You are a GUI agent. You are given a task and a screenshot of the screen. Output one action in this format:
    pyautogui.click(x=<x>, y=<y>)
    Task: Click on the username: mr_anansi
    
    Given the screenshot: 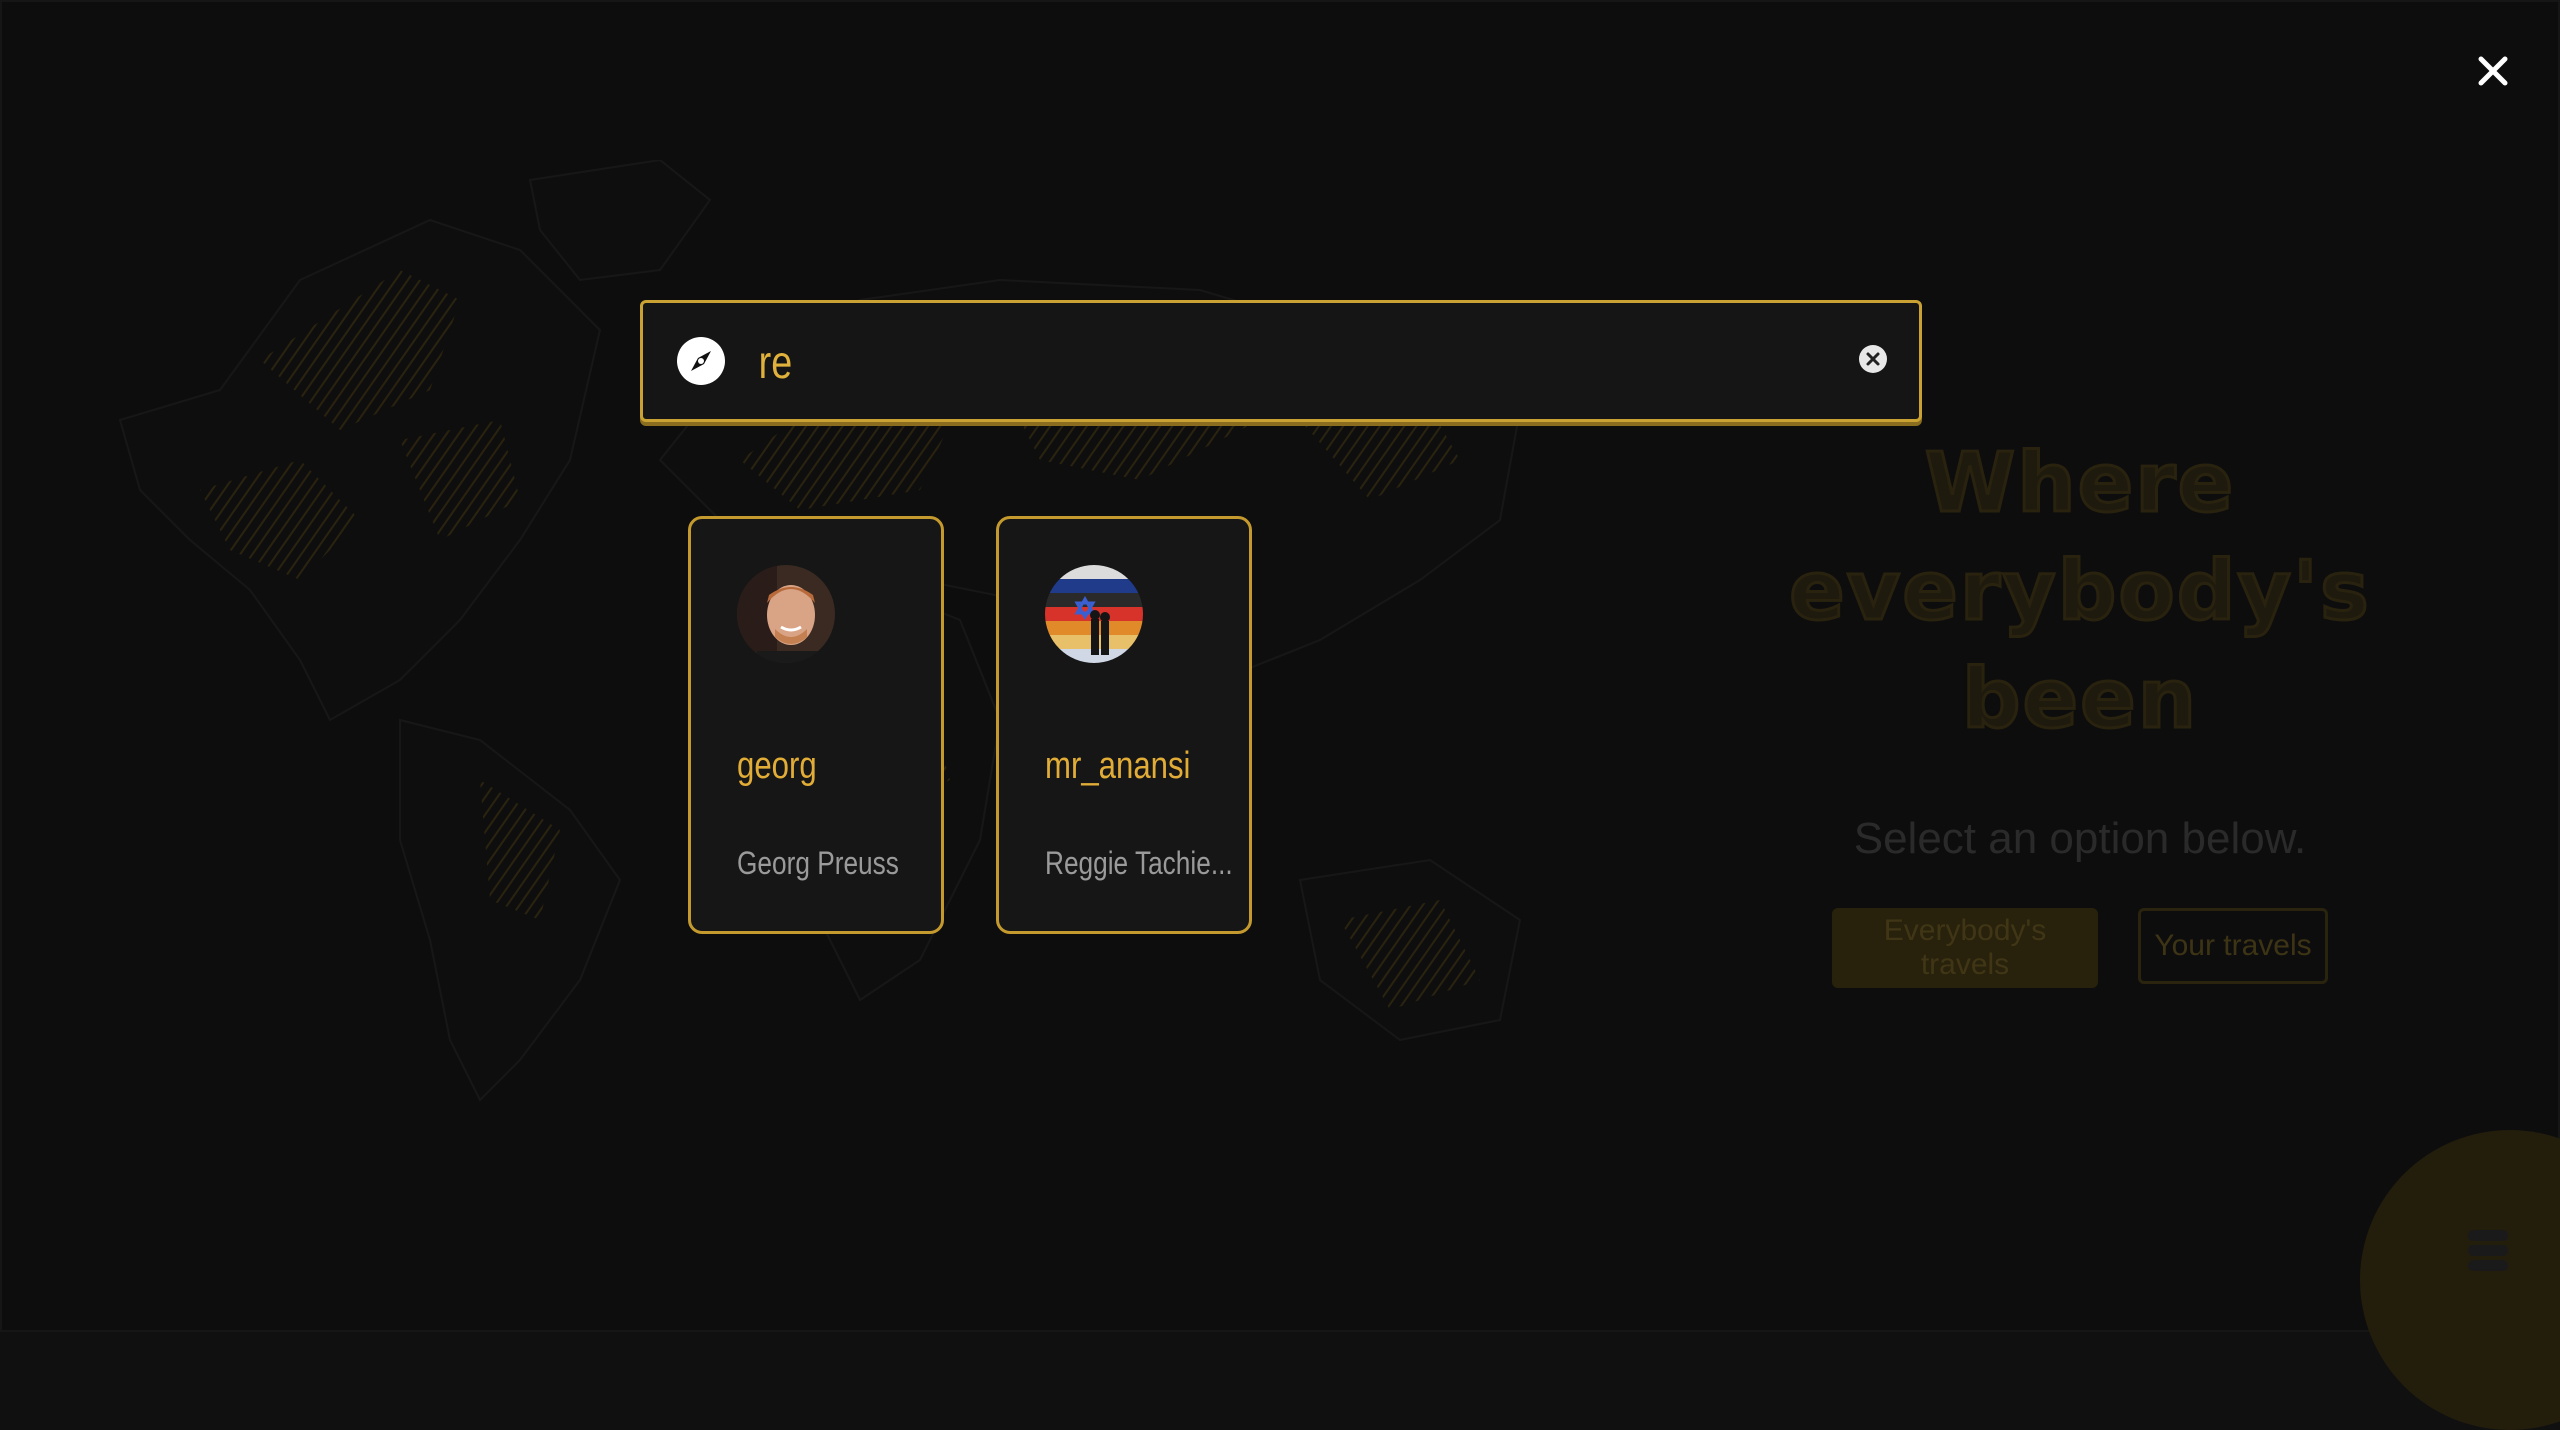 What is the action you would take?
    pyautogui.click(x=1118, y=766)
    